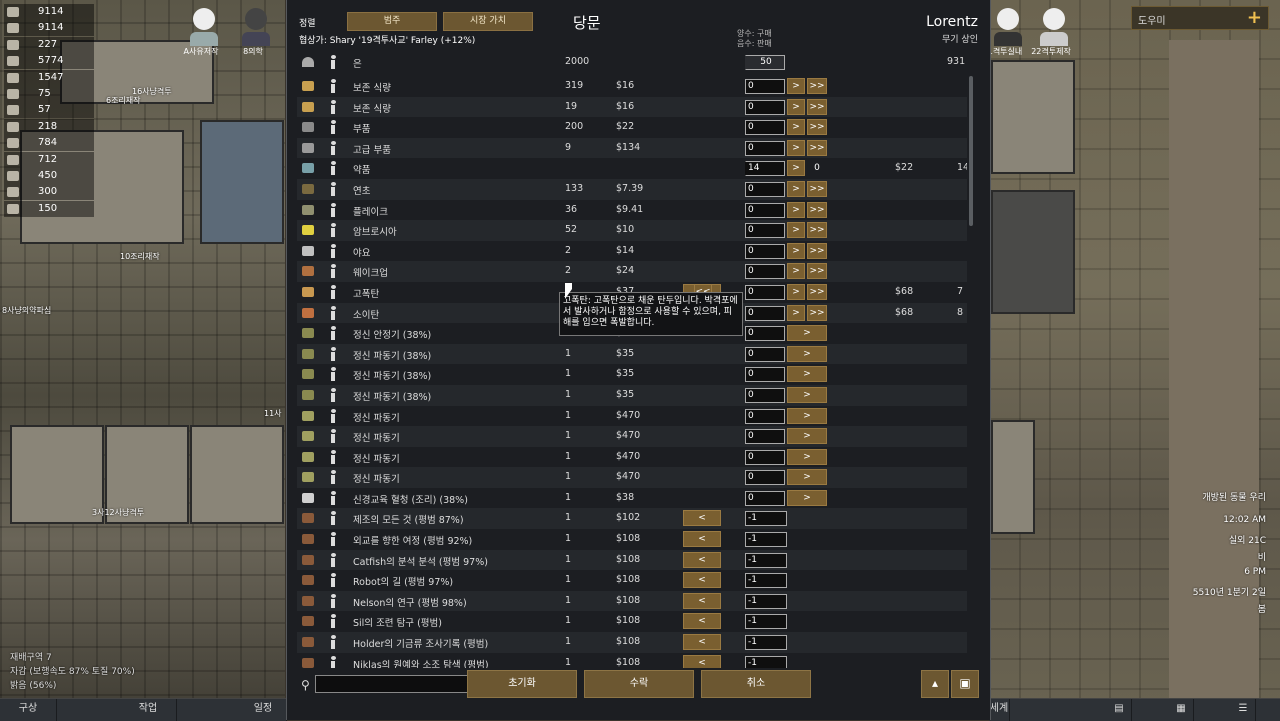 Image resolution: width=1280 pixels, height=721 pixels. Describe the element at coordinates (49, 192) in the screenshot. I see `resource-chunk: 300` at that location.